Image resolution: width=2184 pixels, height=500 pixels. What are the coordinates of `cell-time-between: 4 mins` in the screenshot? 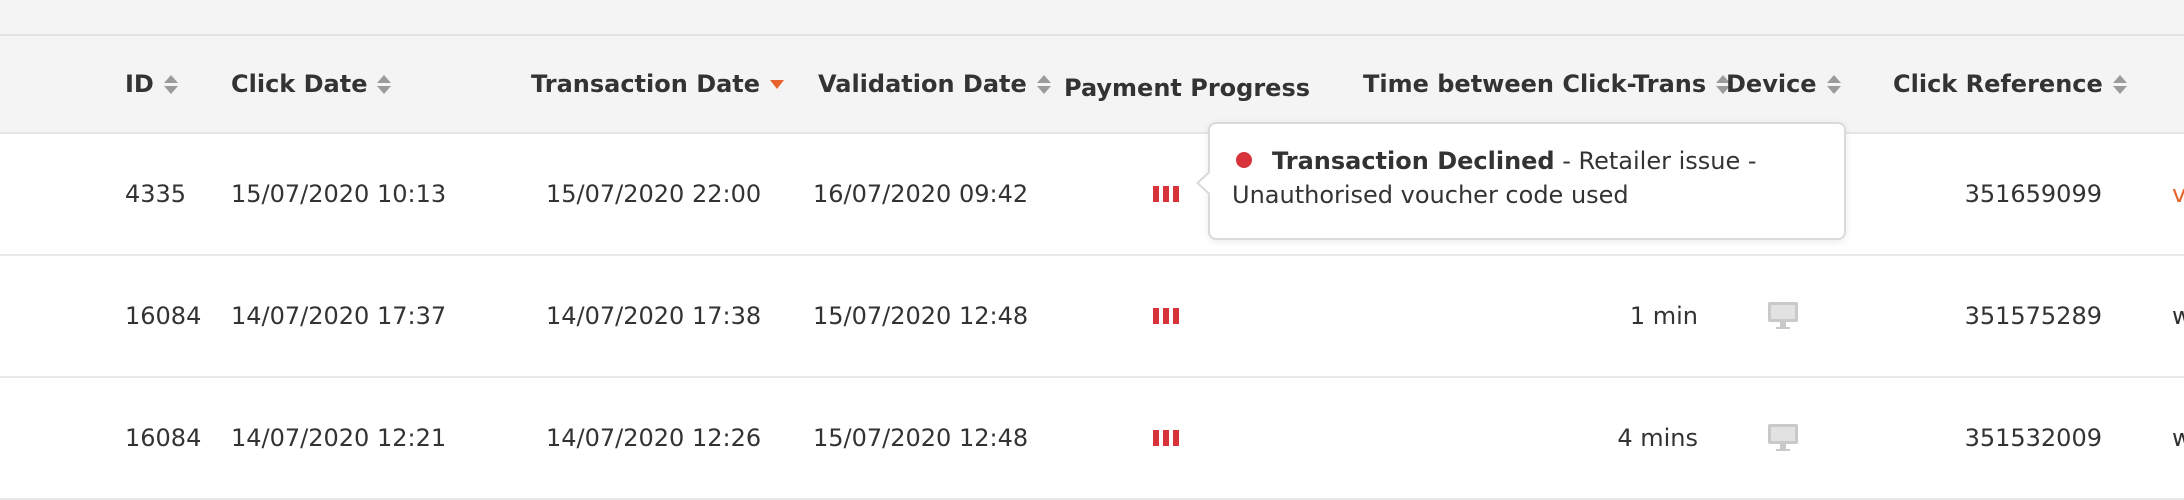 It's located at (1657, 438).